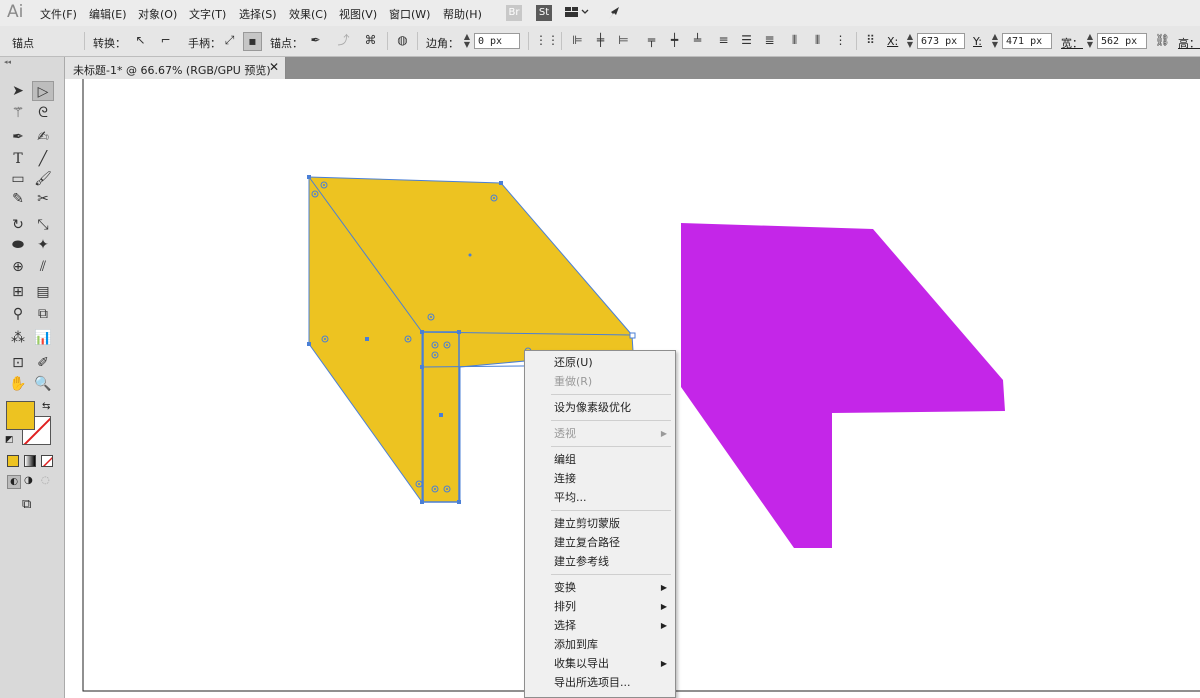  What do you see at coordinates (600, 664) in the screenshot?
I see `ctx-collect-for-export: 收集以导出 ▶` at bounding box center [600, 664].